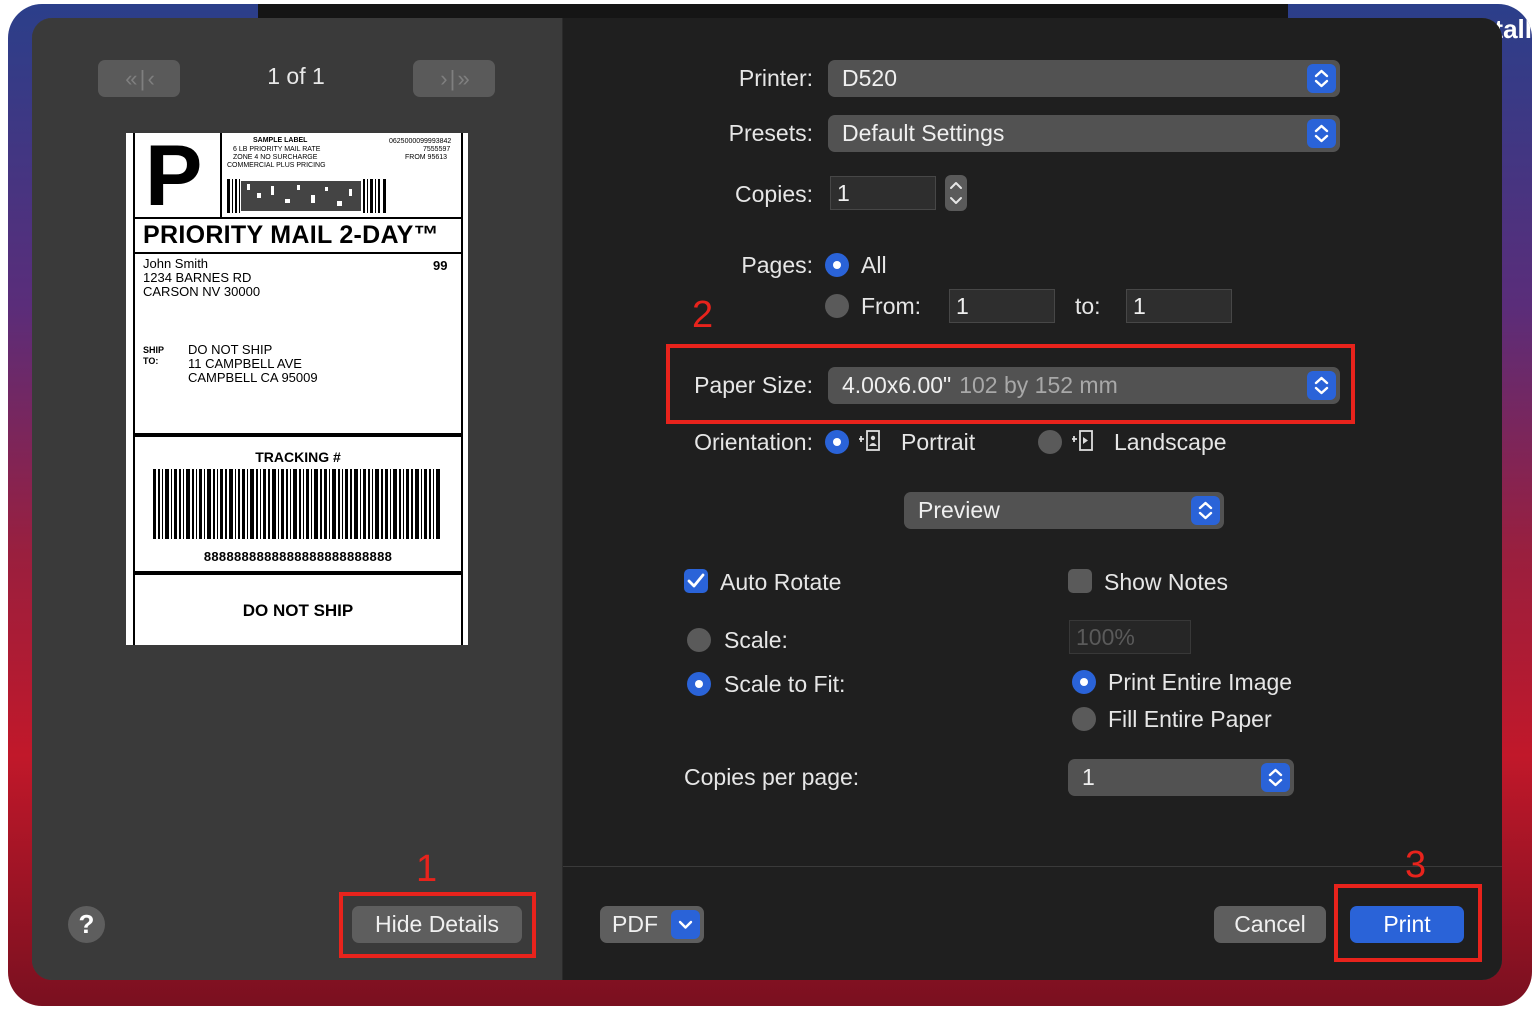 The height and width of the screenshot is (1016, 1540). Describe the element at coordinates (1179, 306) in the screenshot. I see `pages-to-input: 1` at that location.